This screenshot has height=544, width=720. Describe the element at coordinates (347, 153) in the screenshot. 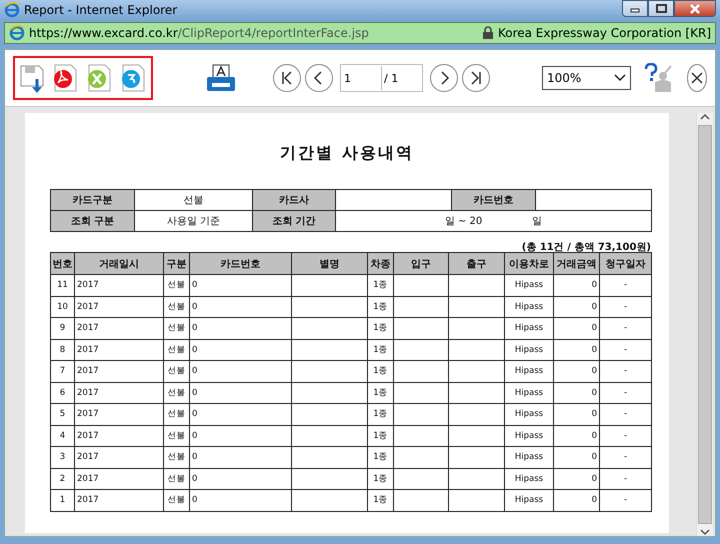

I see `report-title: 기간별 사용내역` at that location.